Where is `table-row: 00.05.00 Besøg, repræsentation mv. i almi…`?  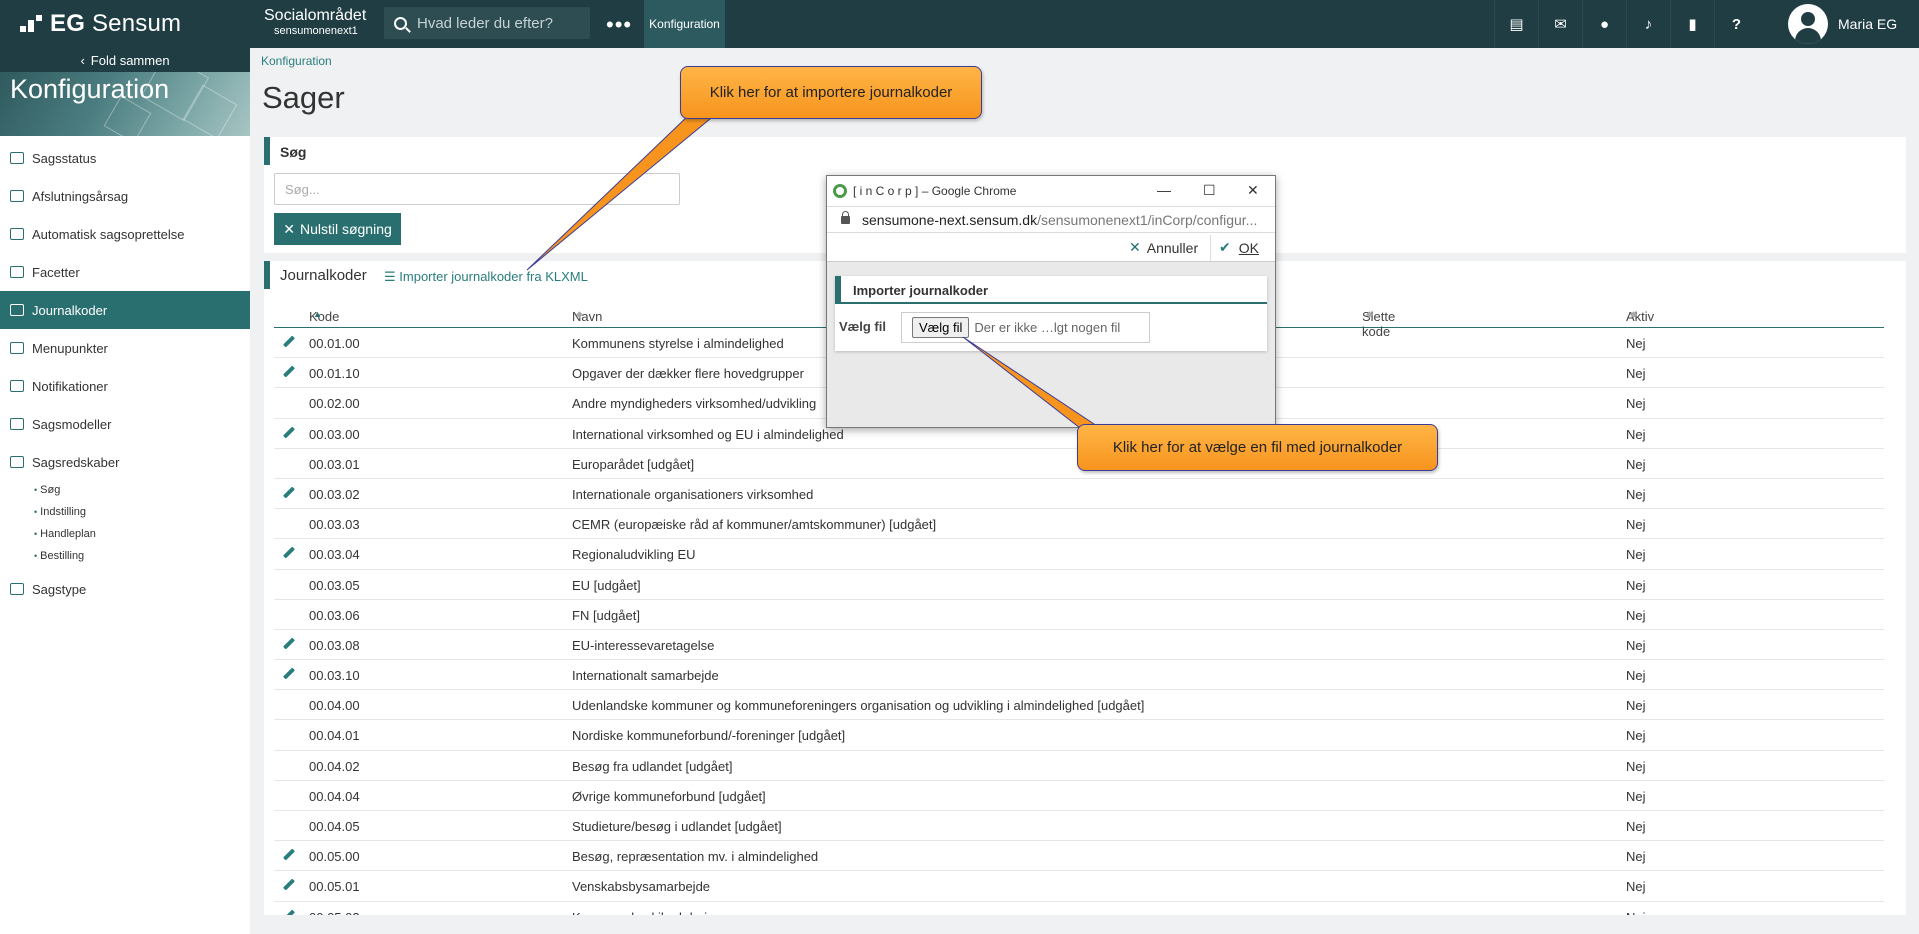
table-row: 00.05.00 Besøg, repræsentation mv. i almi… is located at coordinates (1079, 856).